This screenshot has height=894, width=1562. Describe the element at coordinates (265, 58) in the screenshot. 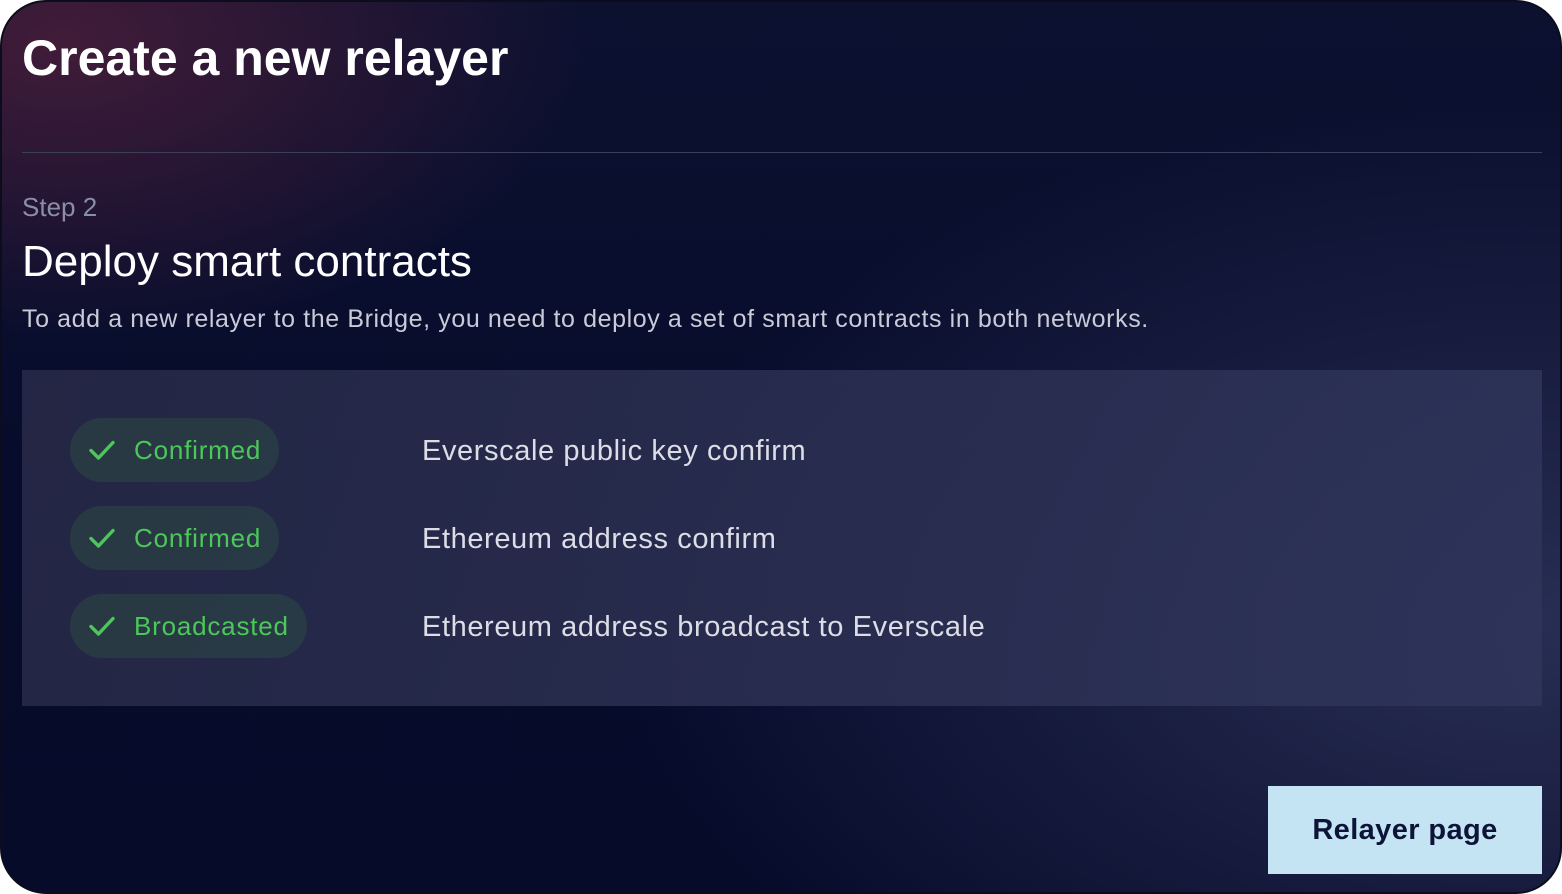

I see `modal-title: Create a new relayer` at that location.